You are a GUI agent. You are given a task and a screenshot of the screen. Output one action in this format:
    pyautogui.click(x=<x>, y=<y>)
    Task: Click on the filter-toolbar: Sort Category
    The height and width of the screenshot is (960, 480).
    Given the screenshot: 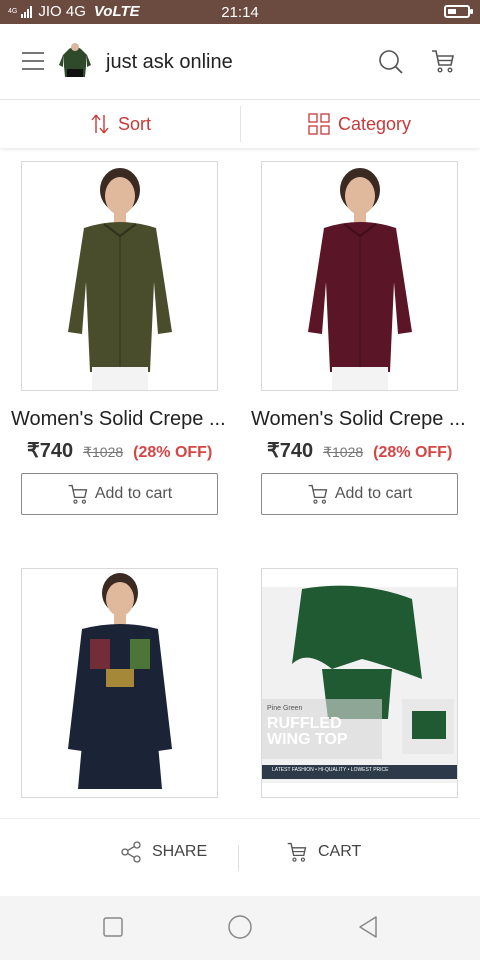 What is the action you would take?
    pyautogui.click(x=240, y=124)
    